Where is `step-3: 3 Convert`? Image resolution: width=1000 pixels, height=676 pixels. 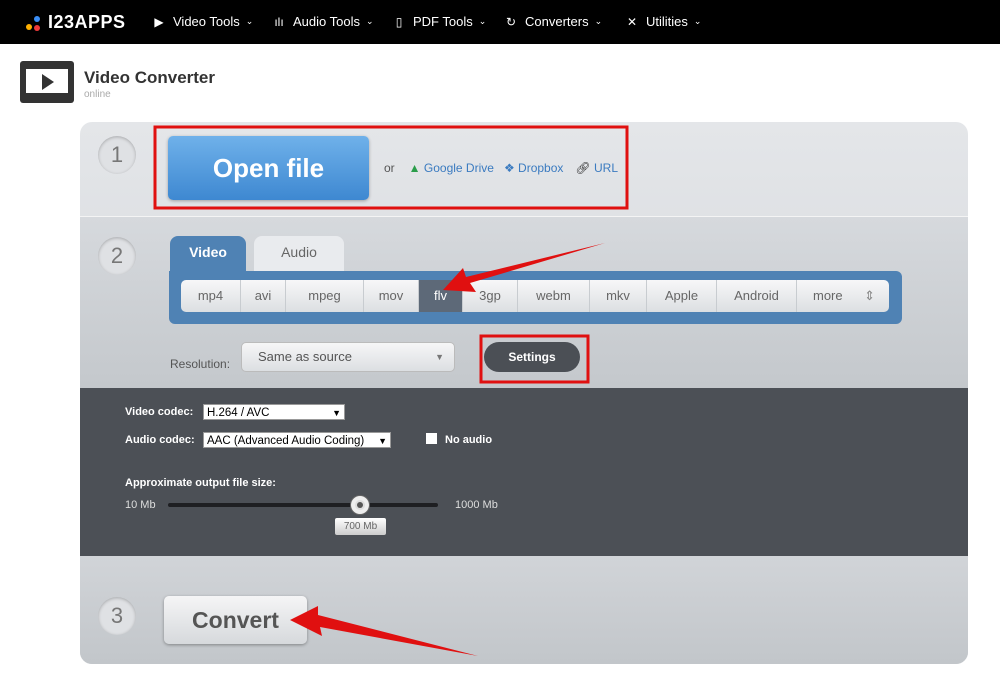 step-3: 3 Convert is located at coordinates (524, 610).